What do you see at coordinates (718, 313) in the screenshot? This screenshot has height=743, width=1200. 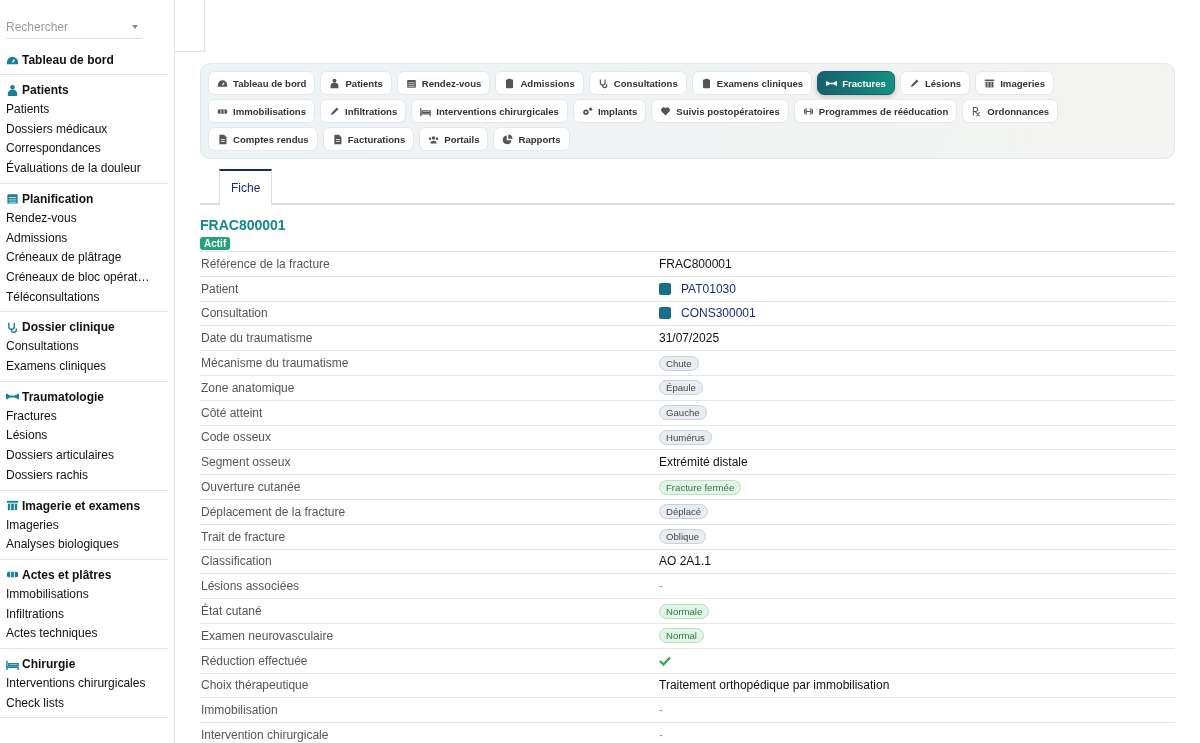 I see `record-link: CONS300001` at bounding box center [718, 313].